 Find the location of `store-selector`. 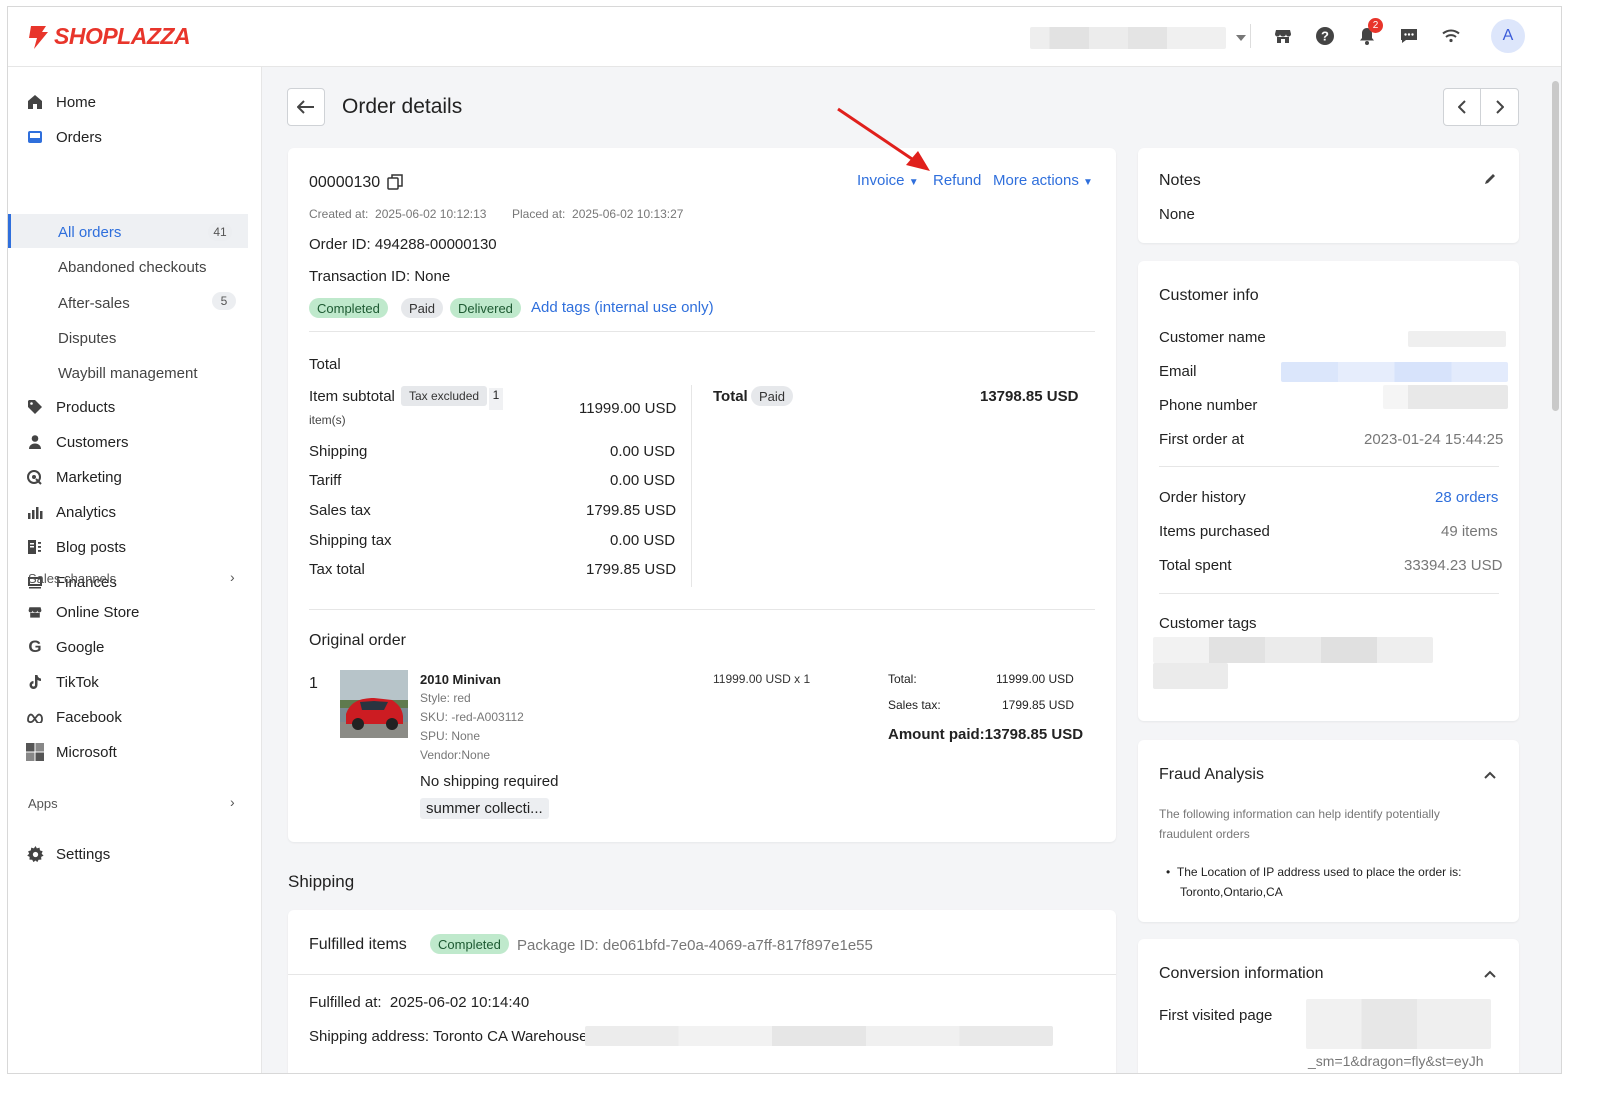

store-selector is located at coordinates (1145, 38).